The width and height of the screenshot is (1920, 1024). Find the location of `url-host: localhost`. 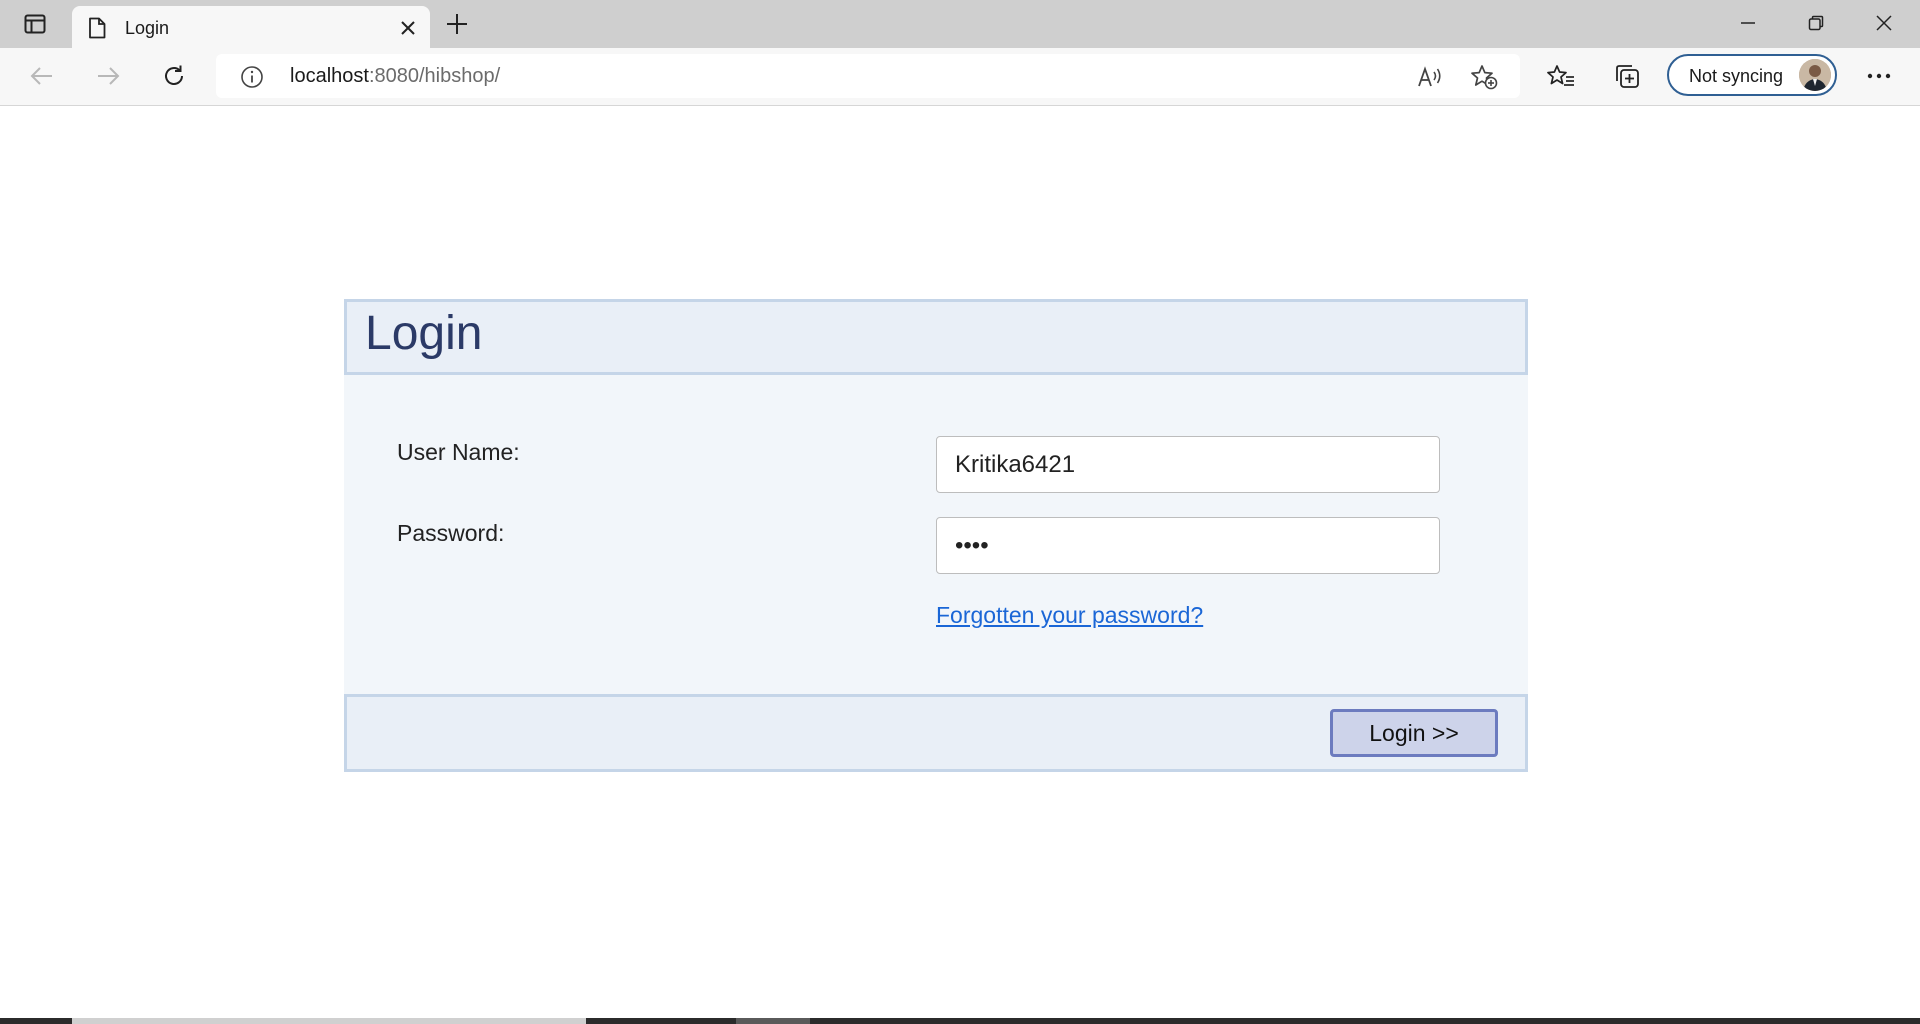

url-host: localhost is located at coordinates (329, 76).